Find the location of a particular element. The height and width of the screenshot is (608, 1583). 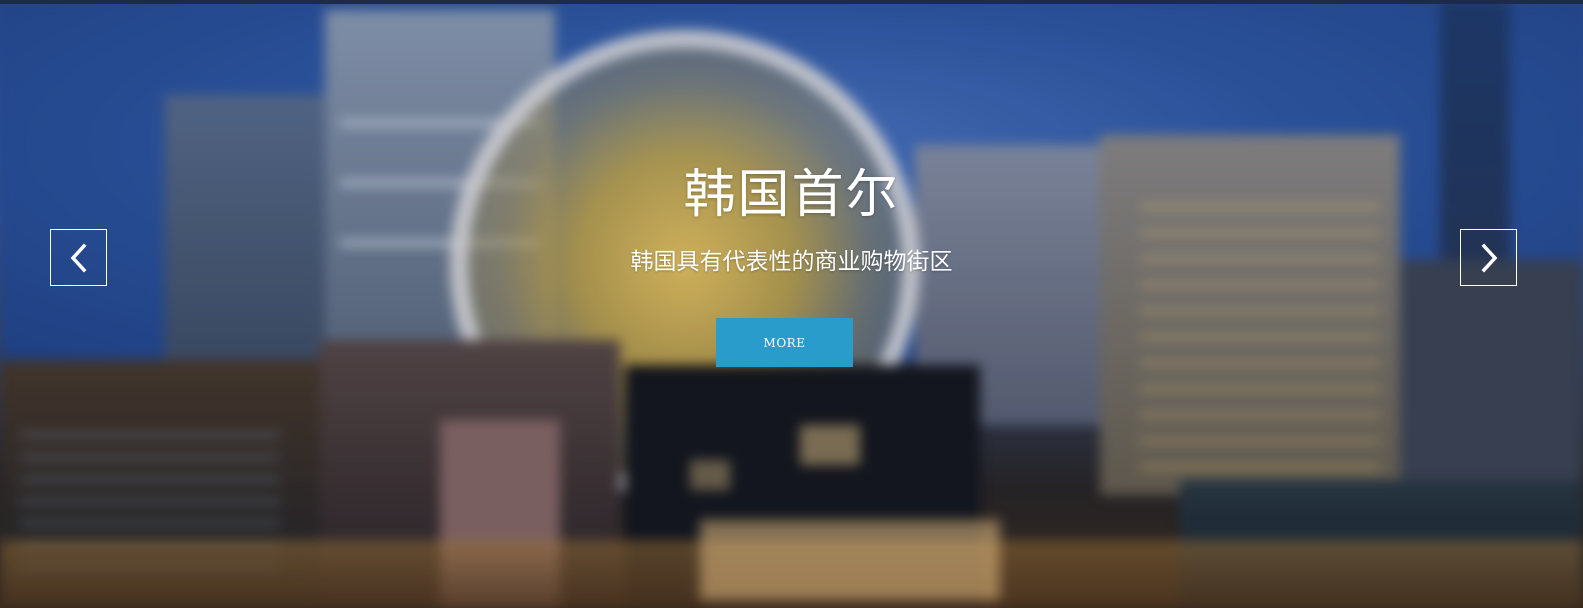

next-slide-button is located at coordinates (1488, 257).